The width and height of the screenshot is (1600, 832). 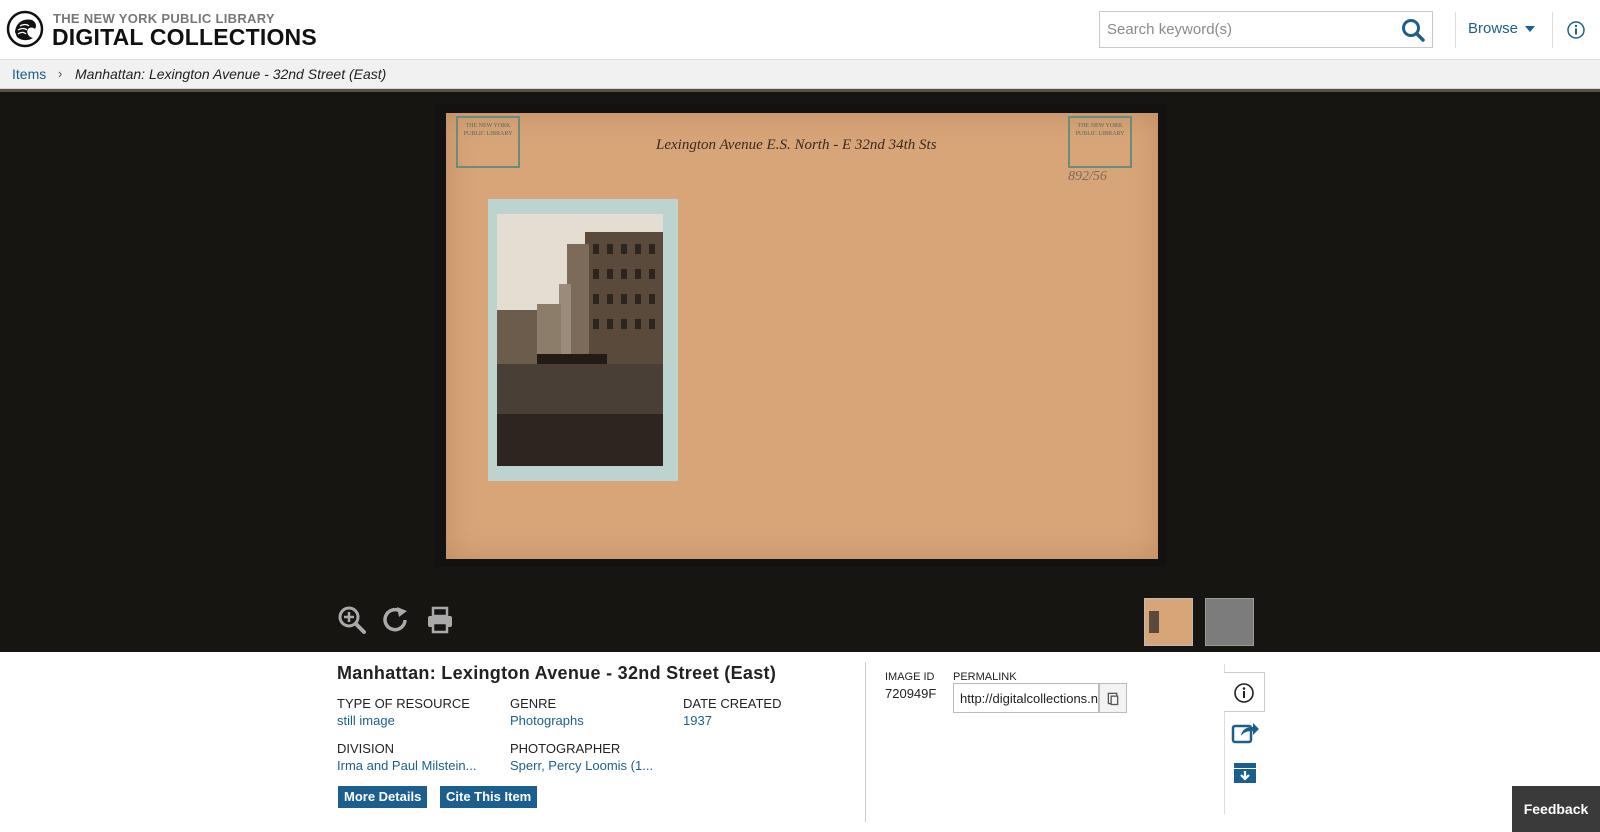 What do you see at coordinates (25, 29) in the screenshot?
I see `nypl-lion-logo-icon` at bounding box center [25, 29].